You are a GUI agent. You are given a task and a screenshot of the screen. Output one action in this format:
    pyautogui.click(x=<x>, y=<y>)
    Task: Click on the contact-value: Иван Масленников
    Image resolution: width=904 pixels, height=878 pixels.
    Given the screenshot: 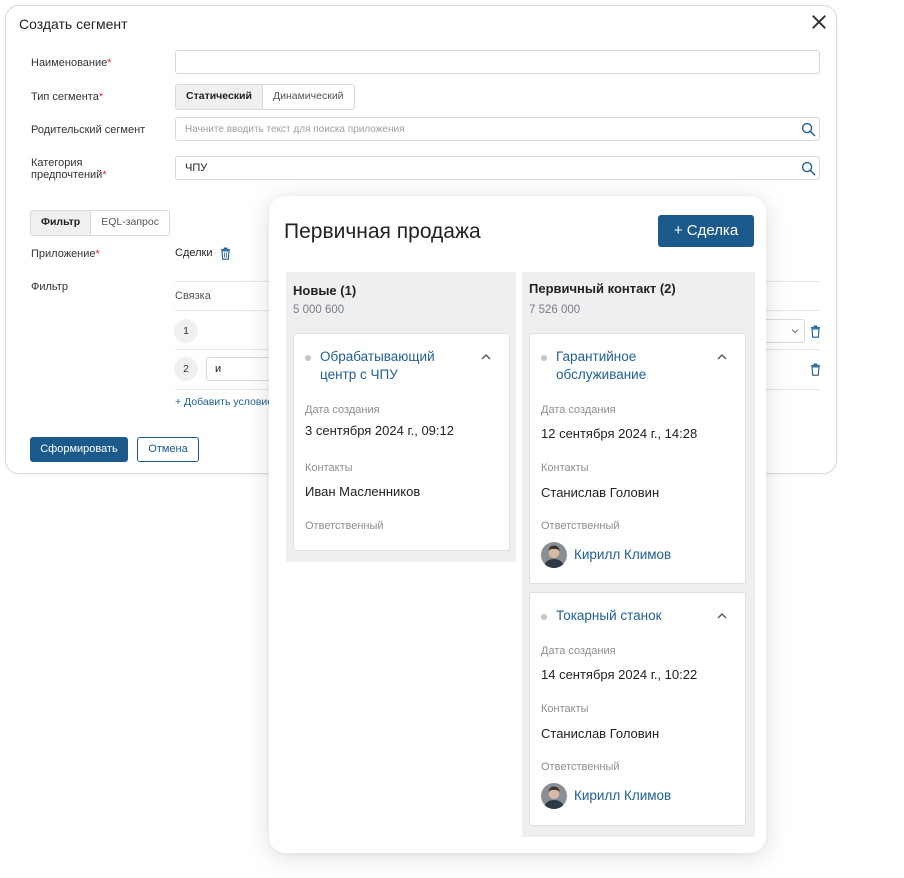 What is the action you would take?
    pyautogui.click(x=362, y=491)
    